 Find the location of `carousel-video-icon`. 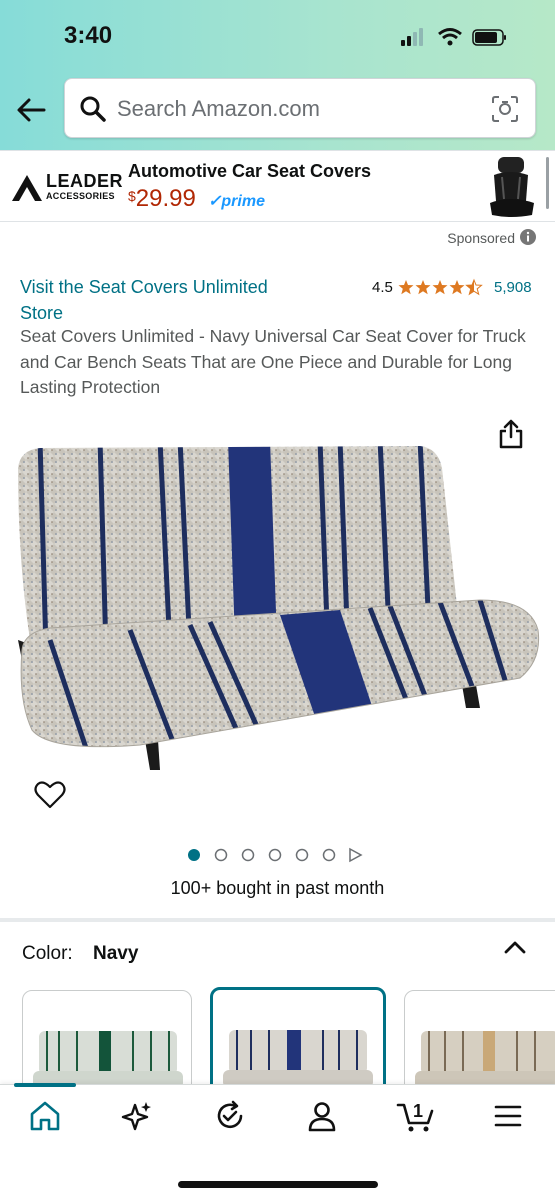

carousel-video-icon is located at coordinates (356, 855).